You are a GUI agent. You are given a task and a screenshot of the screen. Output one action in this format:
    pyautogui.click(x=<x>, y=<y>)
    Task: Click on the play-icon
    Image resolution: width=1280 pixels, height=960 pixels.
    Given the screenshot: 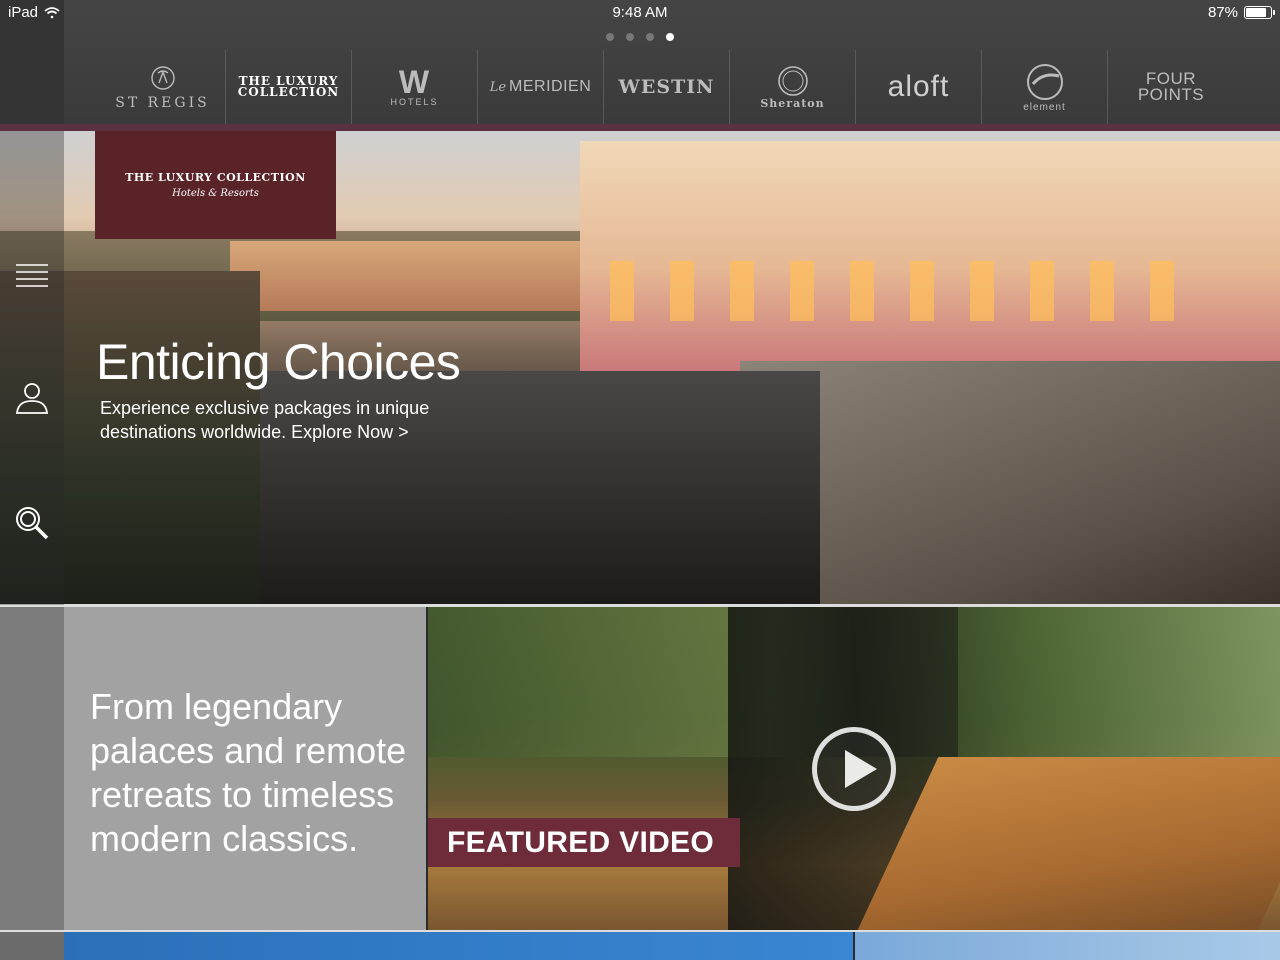 What is the action you would take?
    pyautogui.click(x=854, y=769)
    